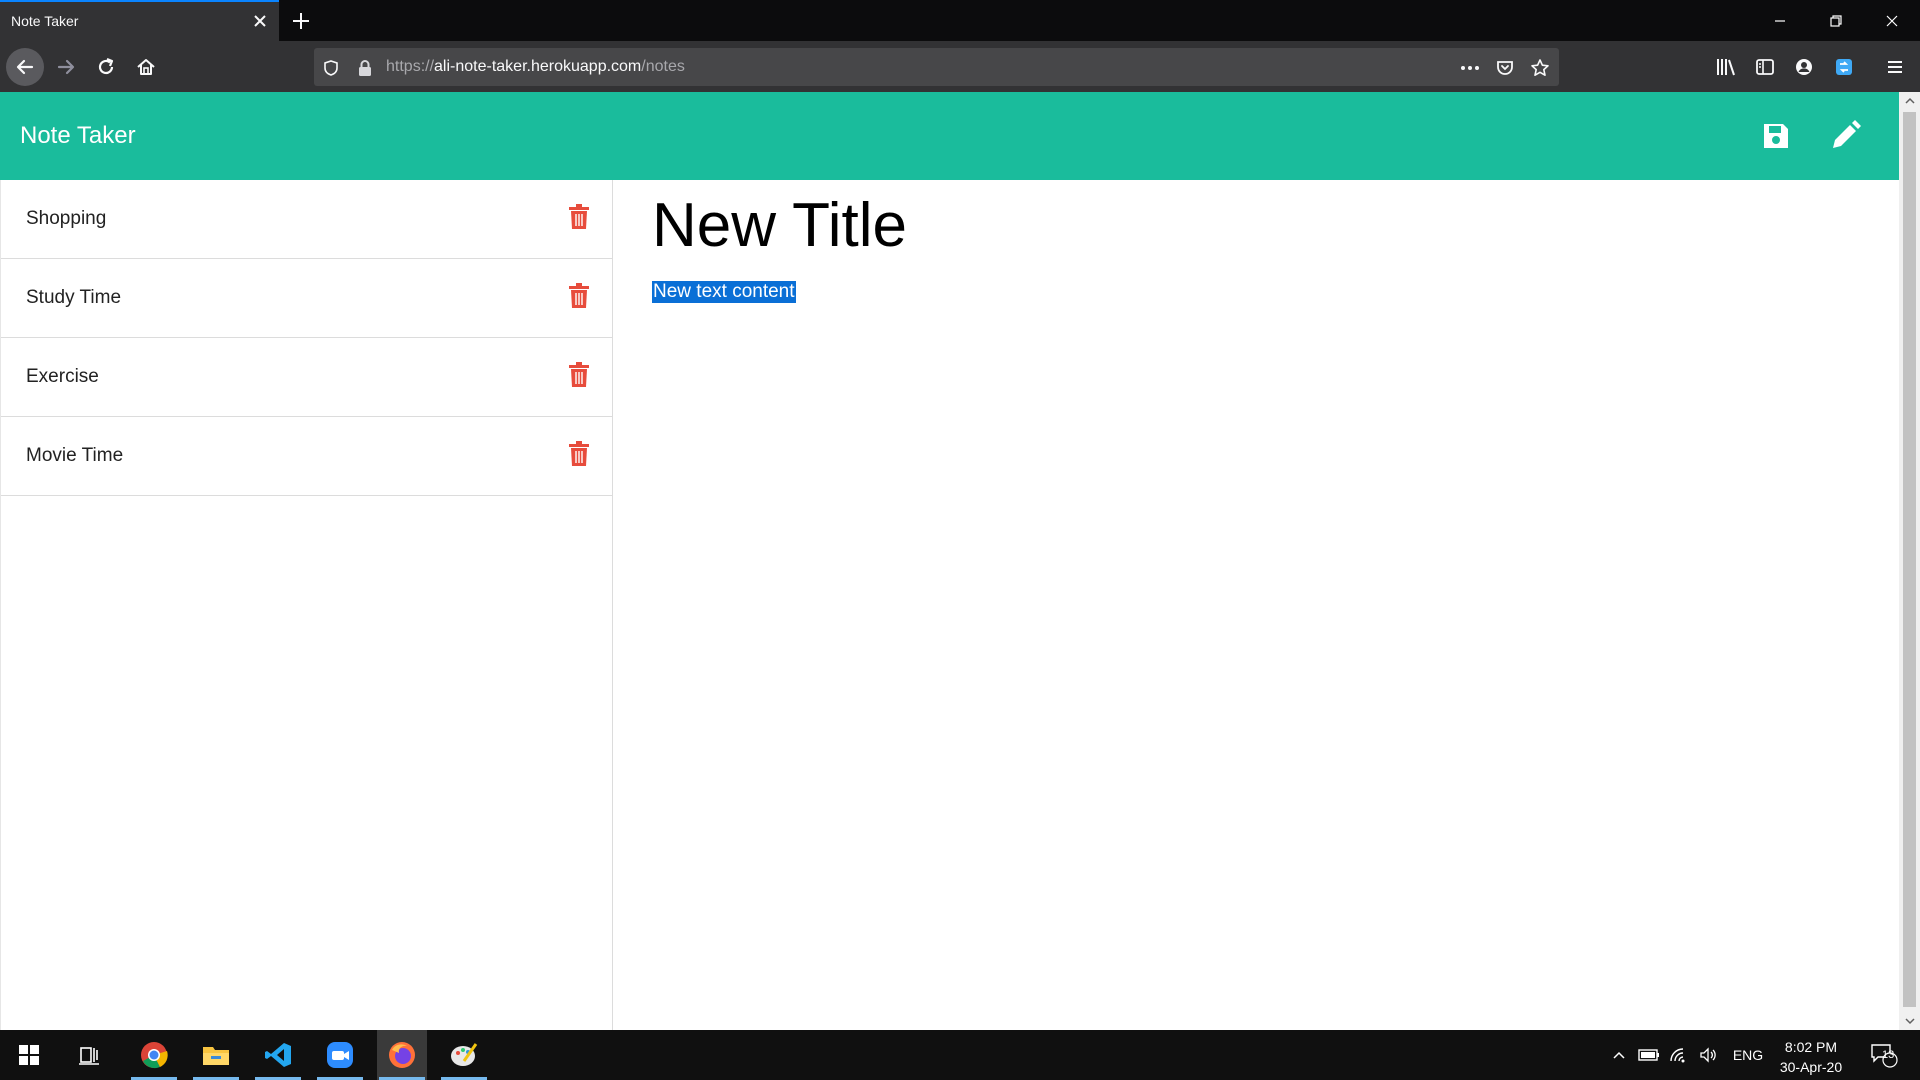 This screenshot has width=1920, height=1080. Describe the element at coordinates (307, 219) in the screenshot. I see `list-item: Shopping` at that location.